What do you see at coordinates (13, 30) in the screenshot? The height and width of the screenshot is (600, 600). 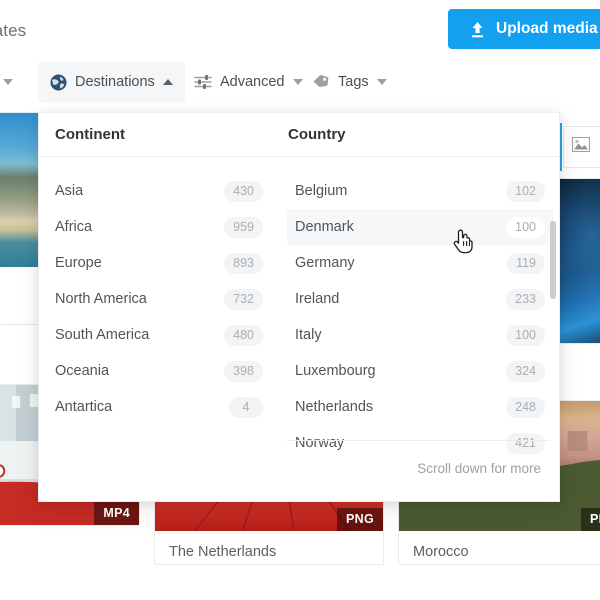 I see `page-title: mplates` at bounding box center [13, 30].